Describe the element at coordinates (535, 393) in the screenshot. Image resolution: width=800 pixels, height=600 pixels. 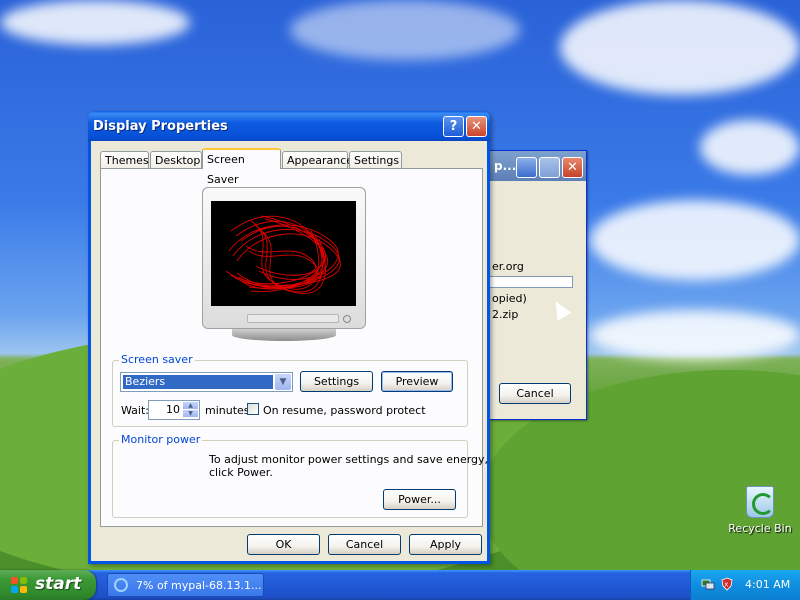
I see `bg-cancel-button: Cancel` at that location.